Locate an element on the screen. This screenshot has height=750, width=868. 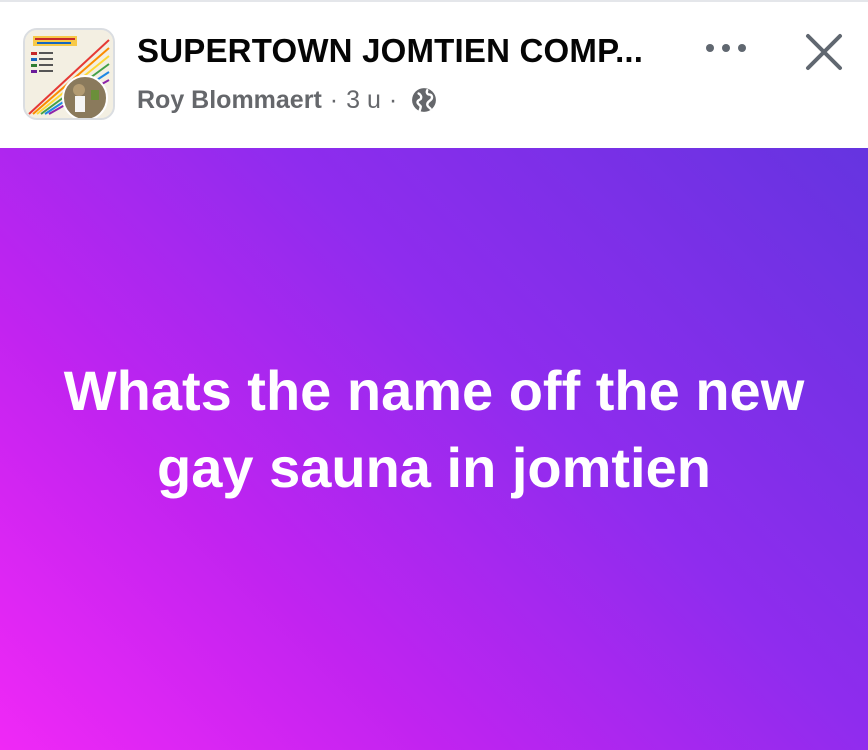
post-meta: Roy Blommaert · 3 u · is located at coordinates (287, 100).